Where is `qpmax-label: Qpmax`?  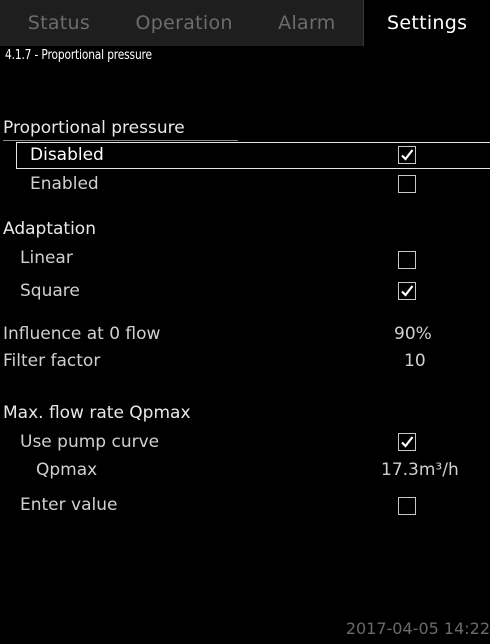
qpmax-label: Qpmax is located at coordinates (67, 470).